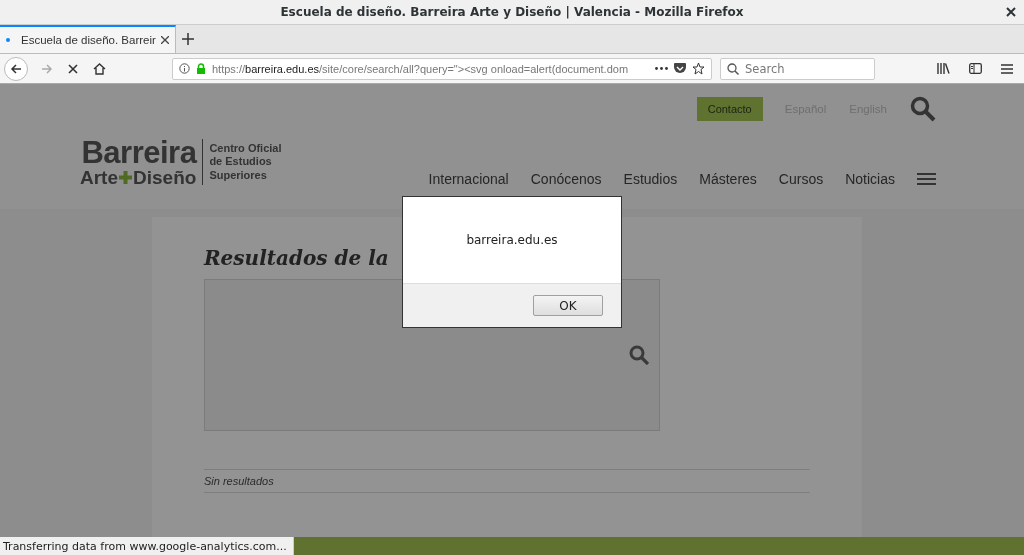 The image size is (1024, 555). What do you see at coordinates (512, 12) in the screenshot?
I see `window-title: Escuela de diseño. Barreira Arte y Diseño | Valencia - Mozilla Firefox` at bounding box center [512, 12].